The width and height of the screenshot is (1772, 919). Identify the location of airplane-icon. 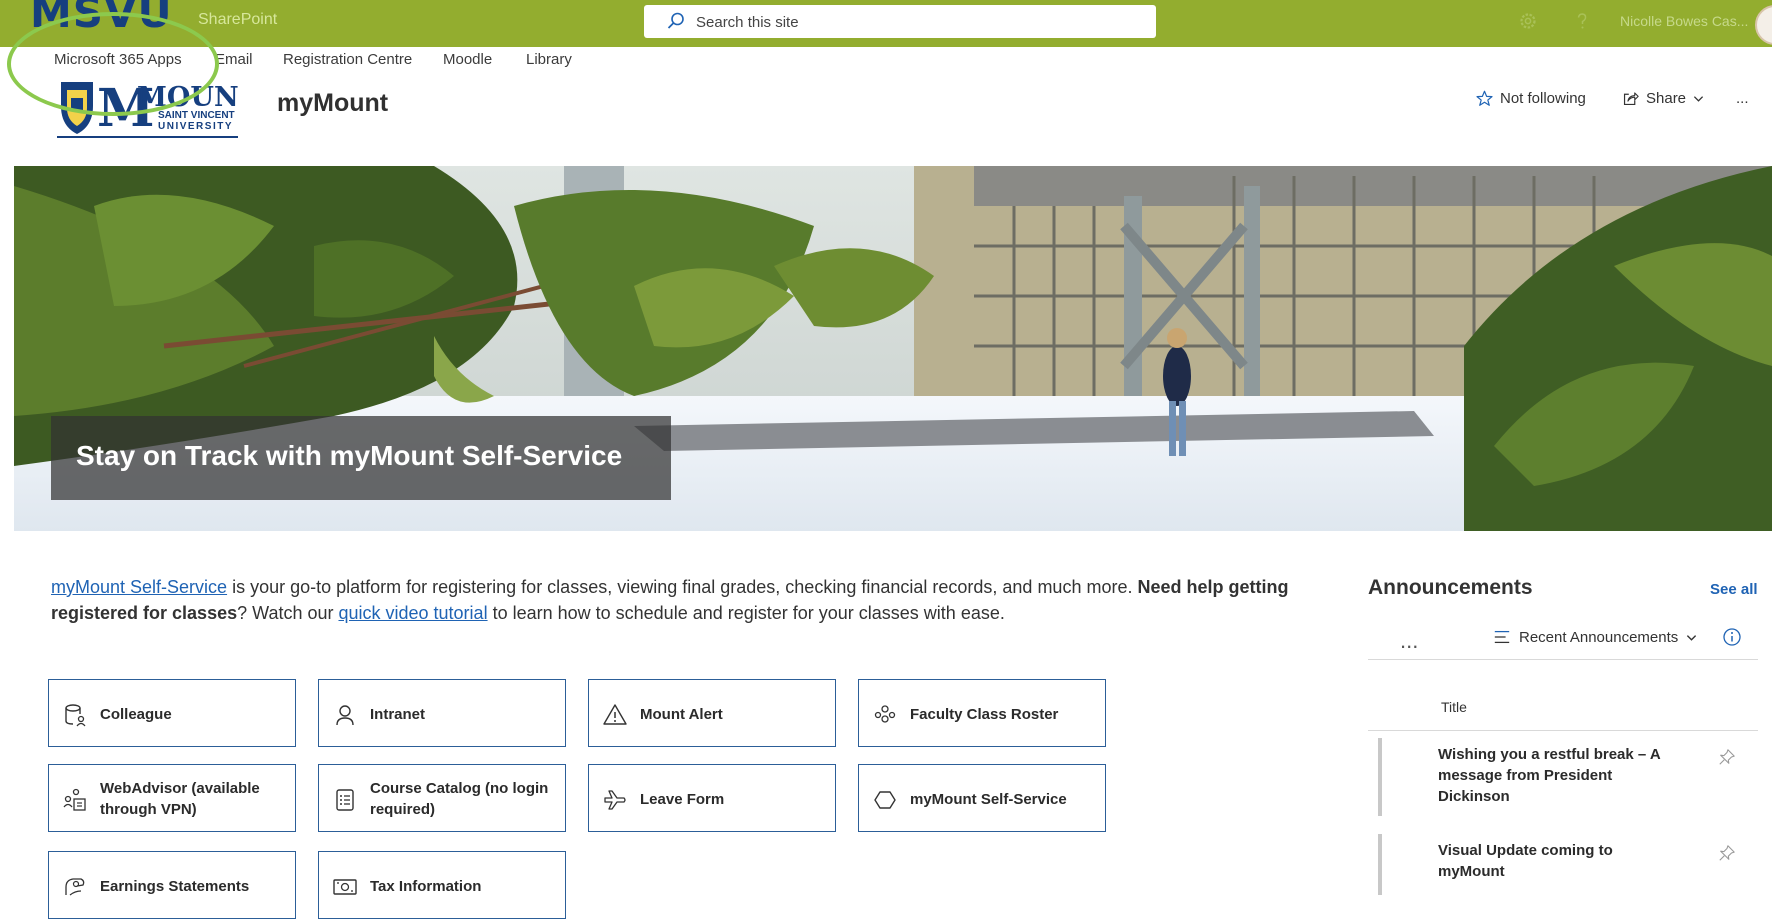
(615, 800).